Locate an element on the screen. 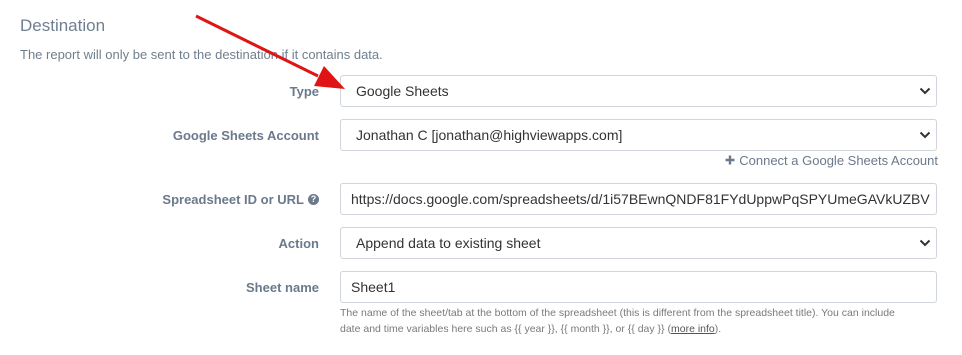 The width and height of the screenshot is (962, 355). type-select: Google Sheets is located at coordinates (638, 91).